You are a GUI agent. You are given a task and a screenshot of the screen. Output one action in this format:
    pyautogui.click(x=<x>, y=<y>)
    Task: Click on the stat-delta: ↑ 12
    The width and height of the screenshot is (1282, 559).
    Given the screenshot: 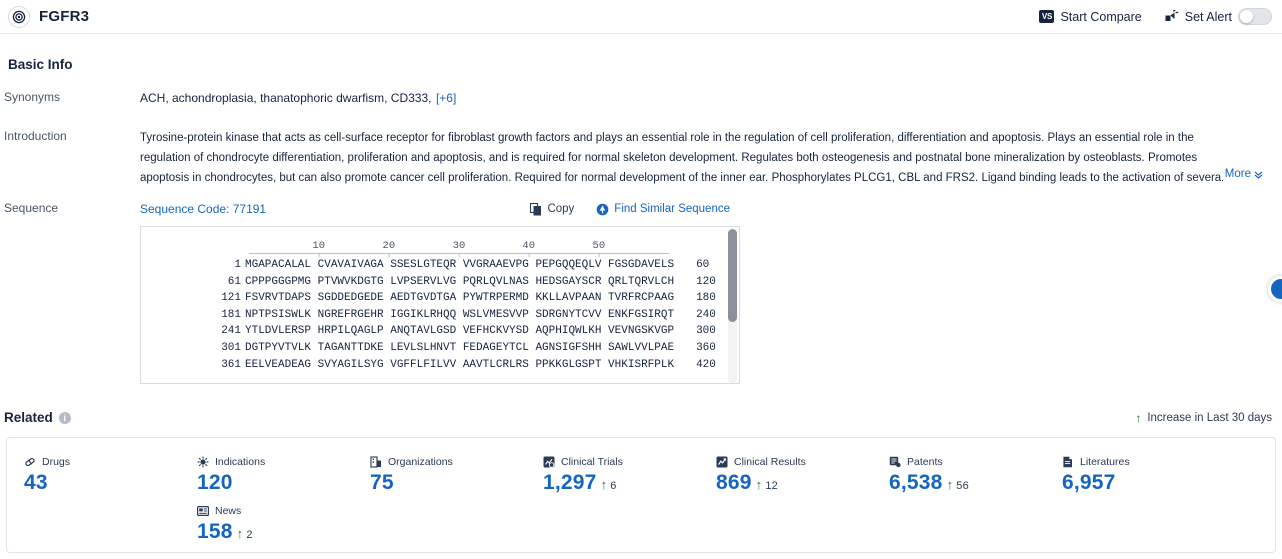 What is the action you would take?
    pyautogui.click(x=767, y=484)
    